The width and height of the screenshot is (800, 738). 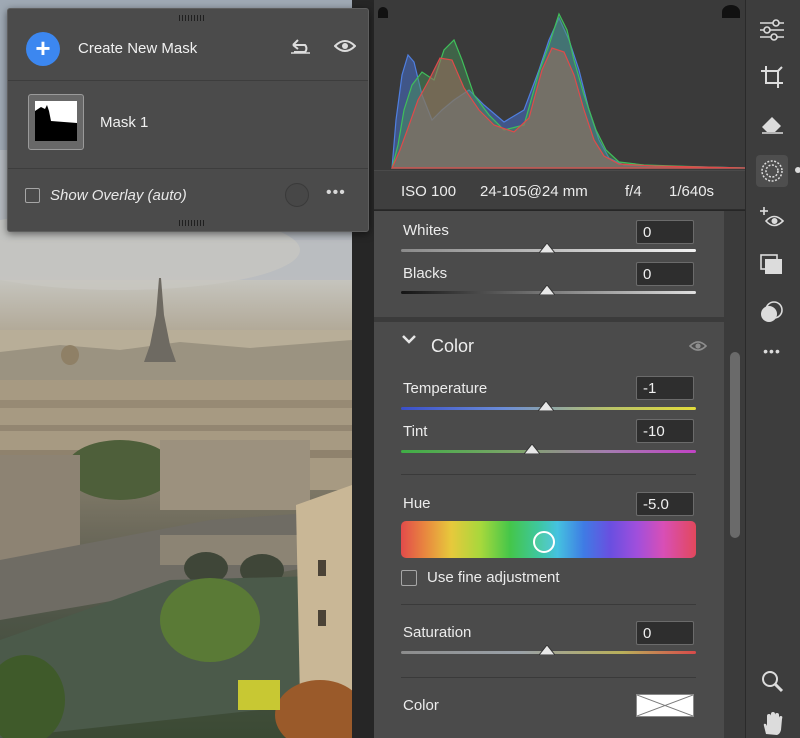 I want to click on saturation-slider-thumb, so click(x=547, y=650).